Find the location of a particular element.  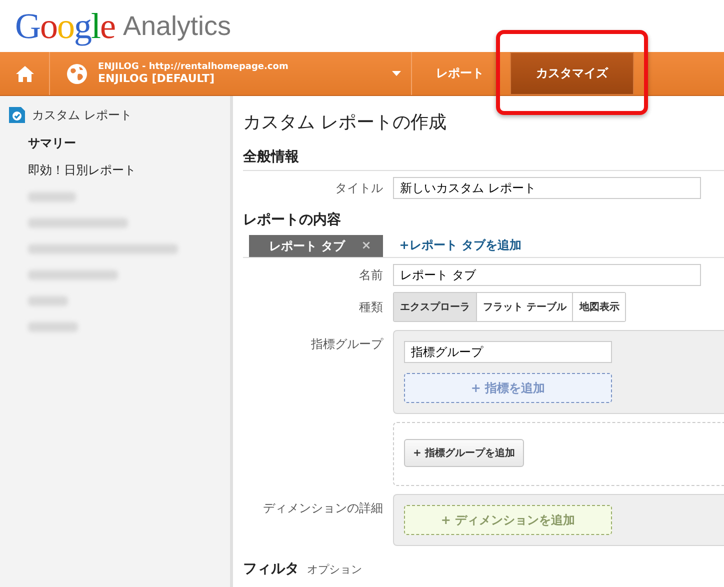

view-name: ENJILOG [DEFAULT] is located at coordinates (157, 78).